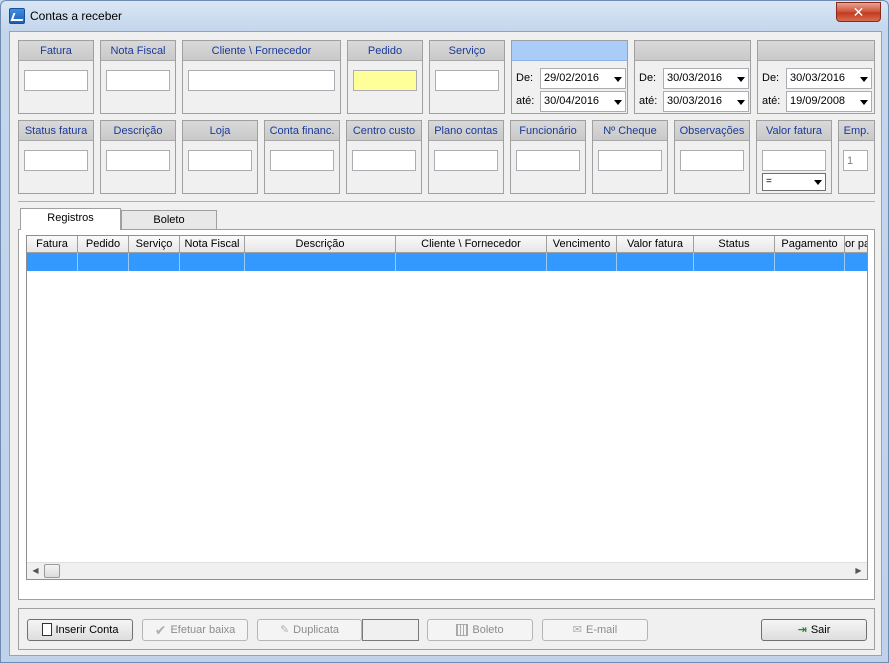 The image size is (889, 663). What do you see at coordinates (466, 160) in the screenshot?
I see `plano-contas-input` at bounding box center [466, 160].